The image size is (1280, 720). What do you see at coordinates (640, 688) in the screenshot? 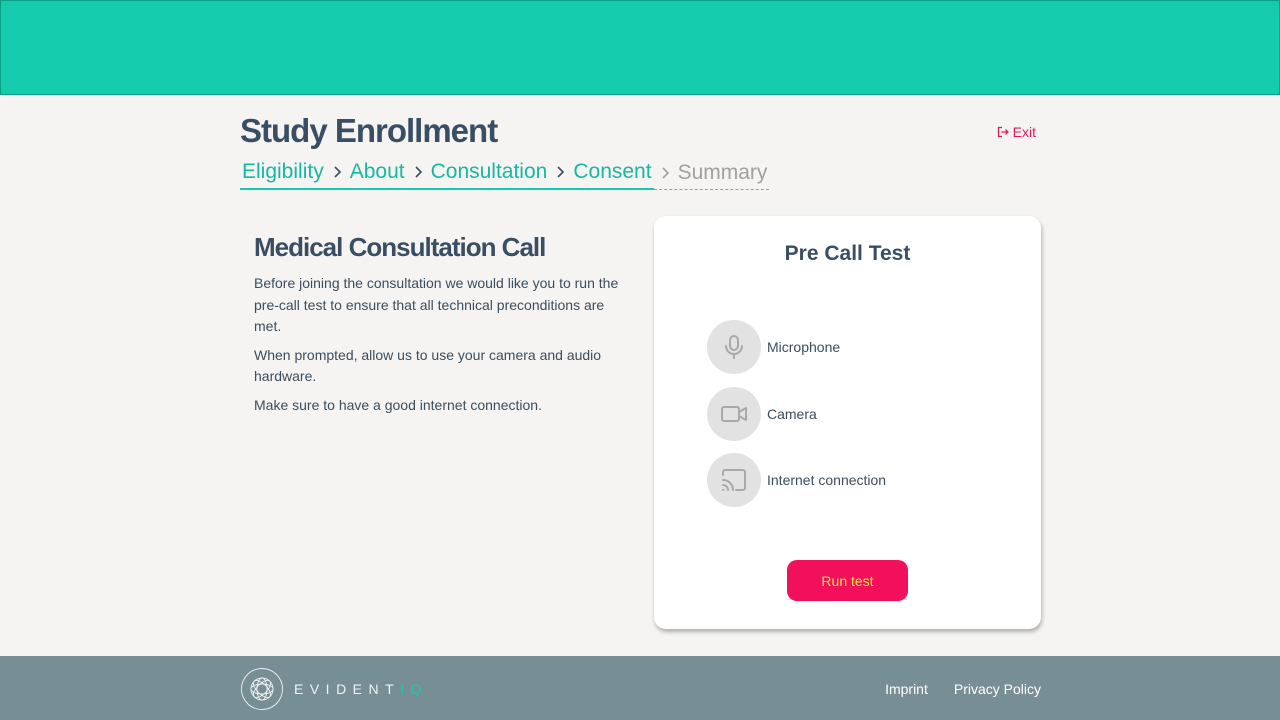
I see `footer: EVIDENTIQ Imprint Privacy Policy` at bounding box center [640, 688].